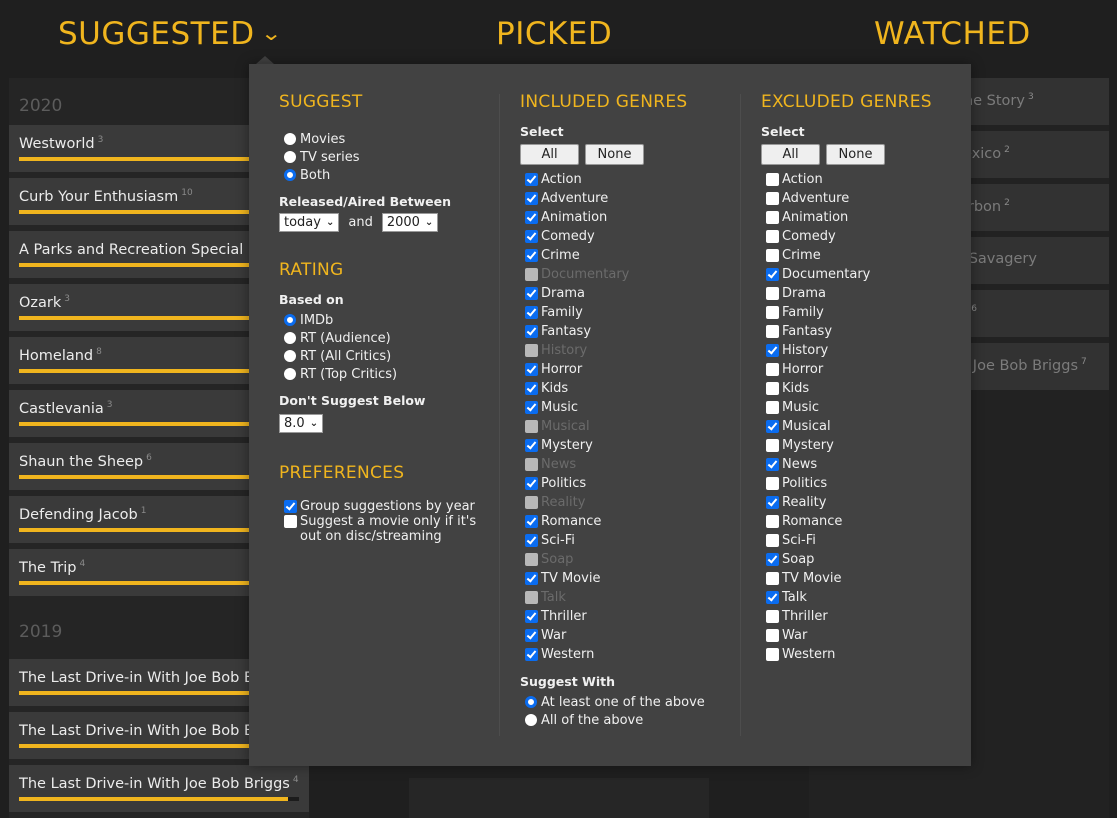 The width and height of the screenshot is (1117, 818). I want to click on excluded-genre: Musical, so click(861, 426).